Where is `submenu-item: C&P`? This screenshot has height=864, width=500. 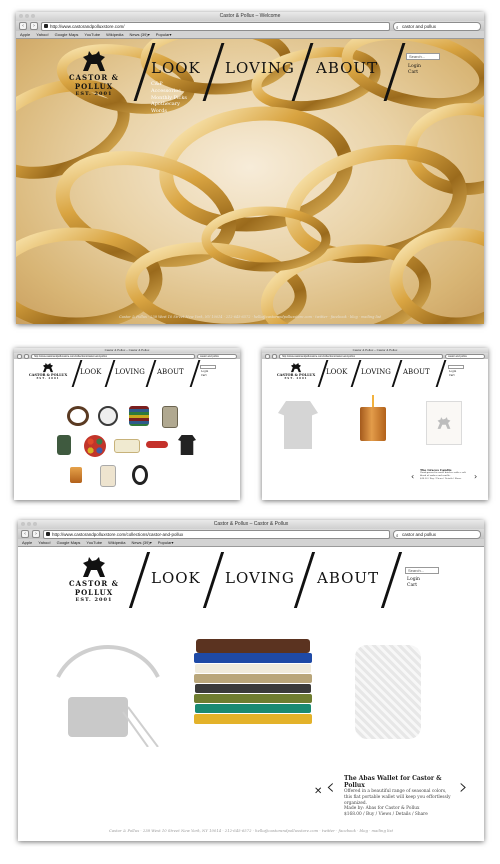 submenu-item: C&P is located at coordinates (169, 84).